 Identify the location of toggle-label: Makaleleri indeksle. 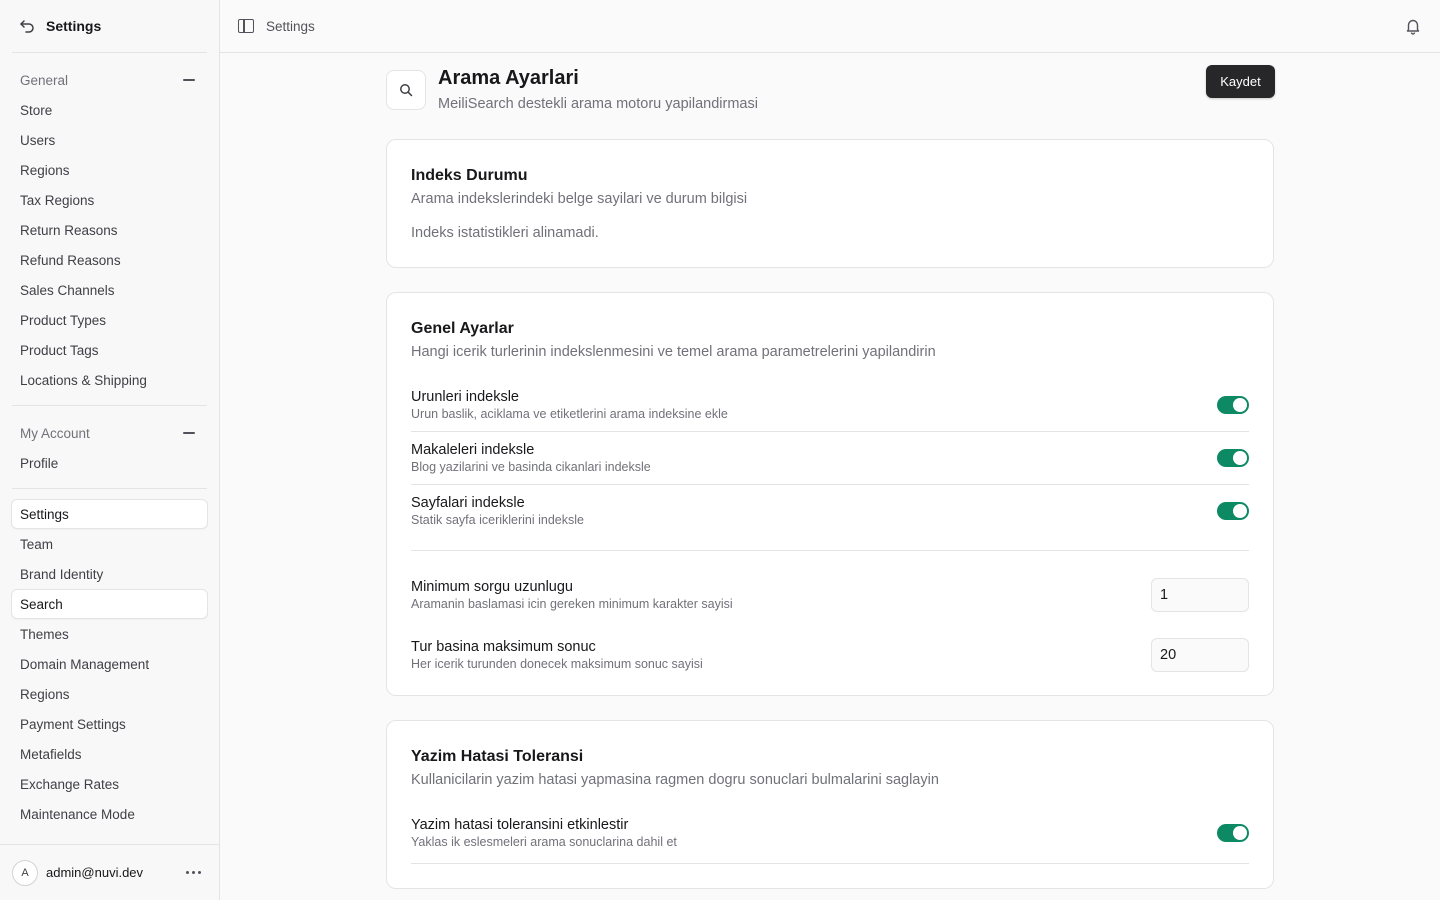
(473, 450).